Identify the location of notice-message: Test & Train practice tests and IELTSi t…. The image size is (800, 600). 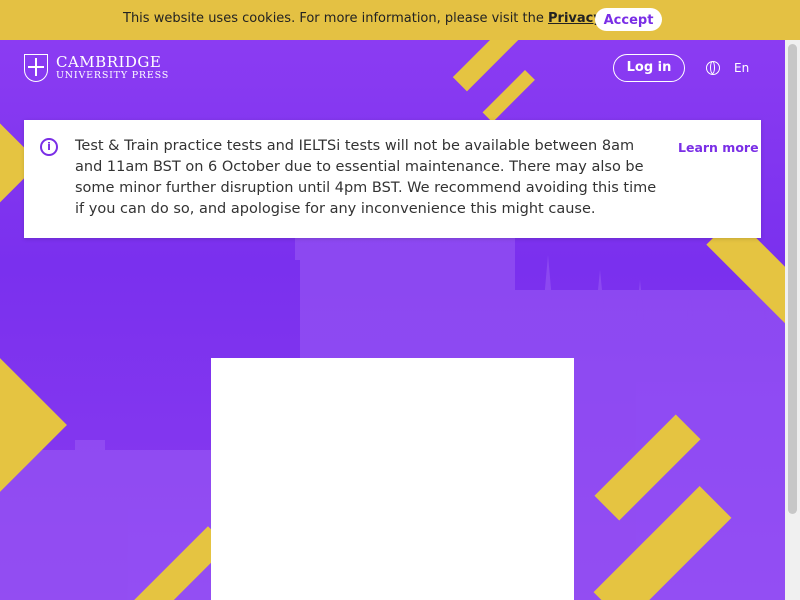
(366, 177).